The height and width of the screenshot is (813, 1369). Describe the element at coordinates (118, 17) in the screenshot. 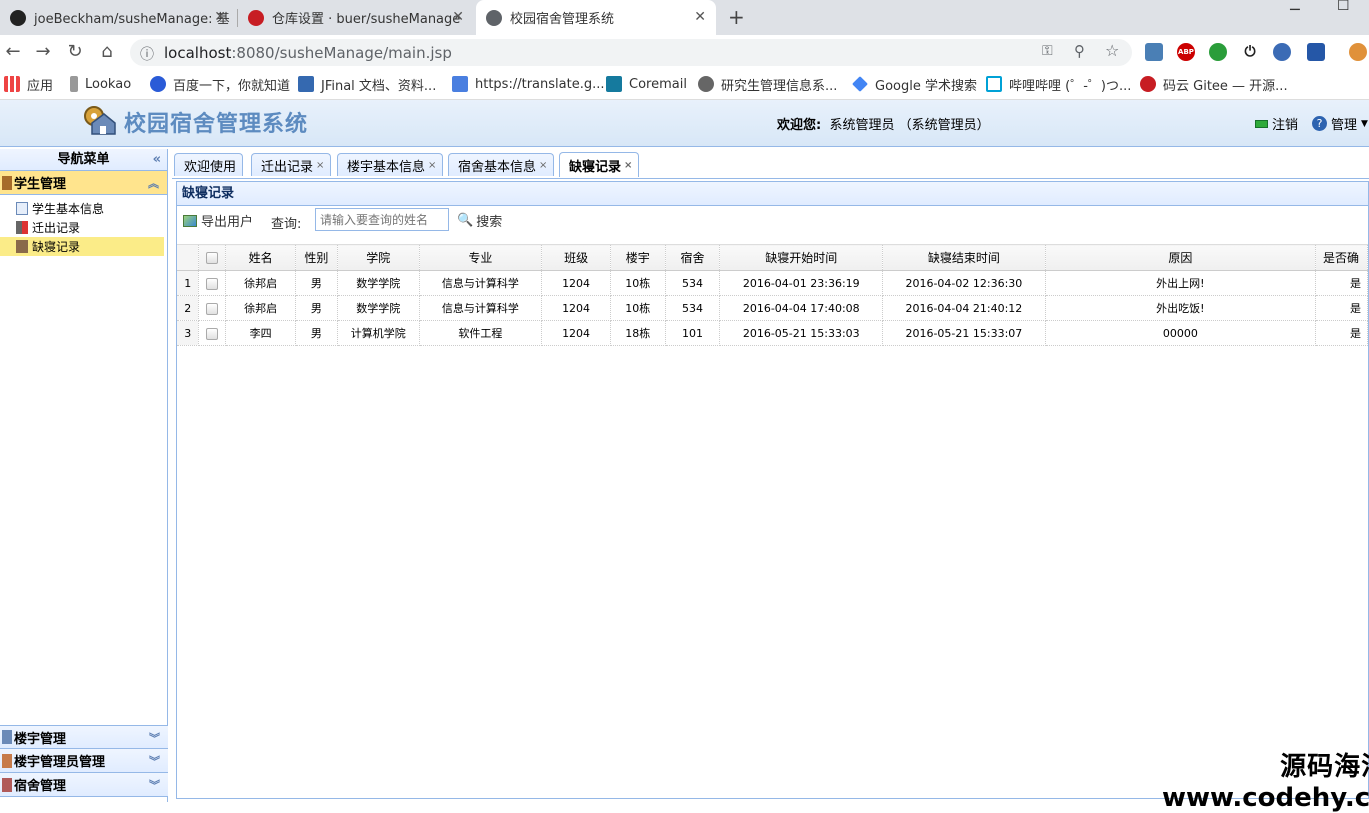

I see `browser-tab: joeBeckham/susheManage: 基 ✕` at that location.